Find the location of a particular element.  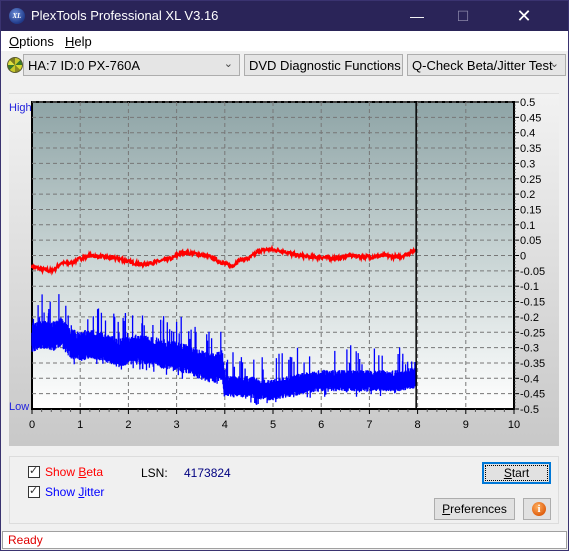

x-tick-label: 7 is located at coordinates (369, 425).